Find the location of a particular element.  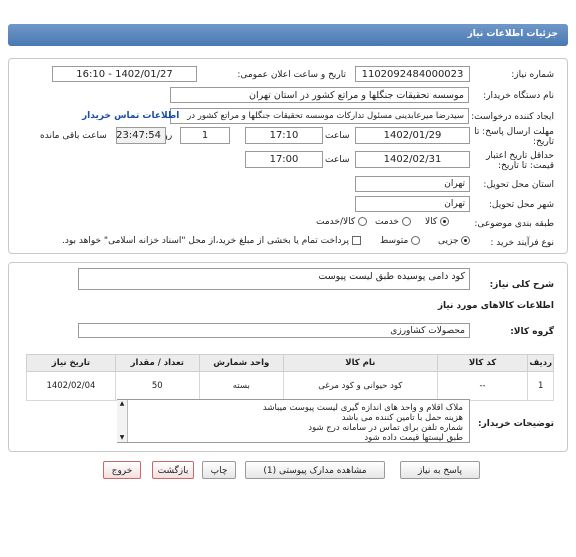

process-option-minor: جزیی is located at coordinates (454, 241).